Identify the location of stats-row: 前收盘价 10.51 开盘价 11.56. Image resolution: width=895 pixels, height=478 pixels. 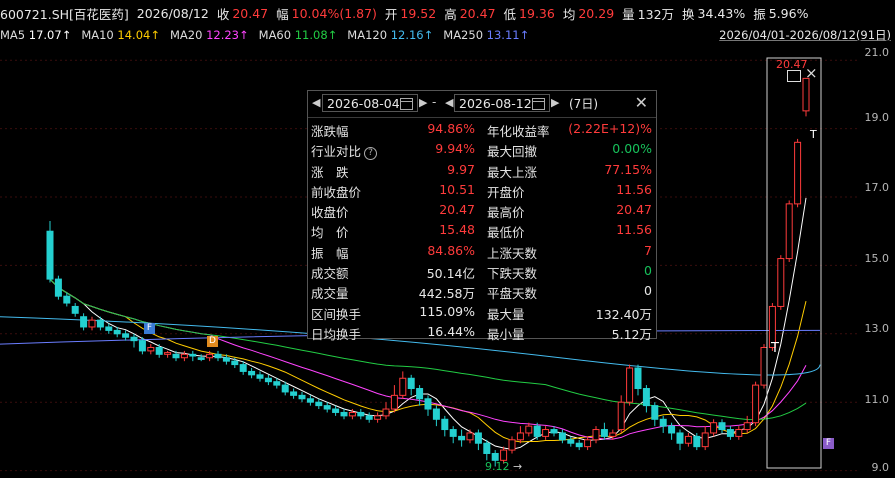
(482, 192).